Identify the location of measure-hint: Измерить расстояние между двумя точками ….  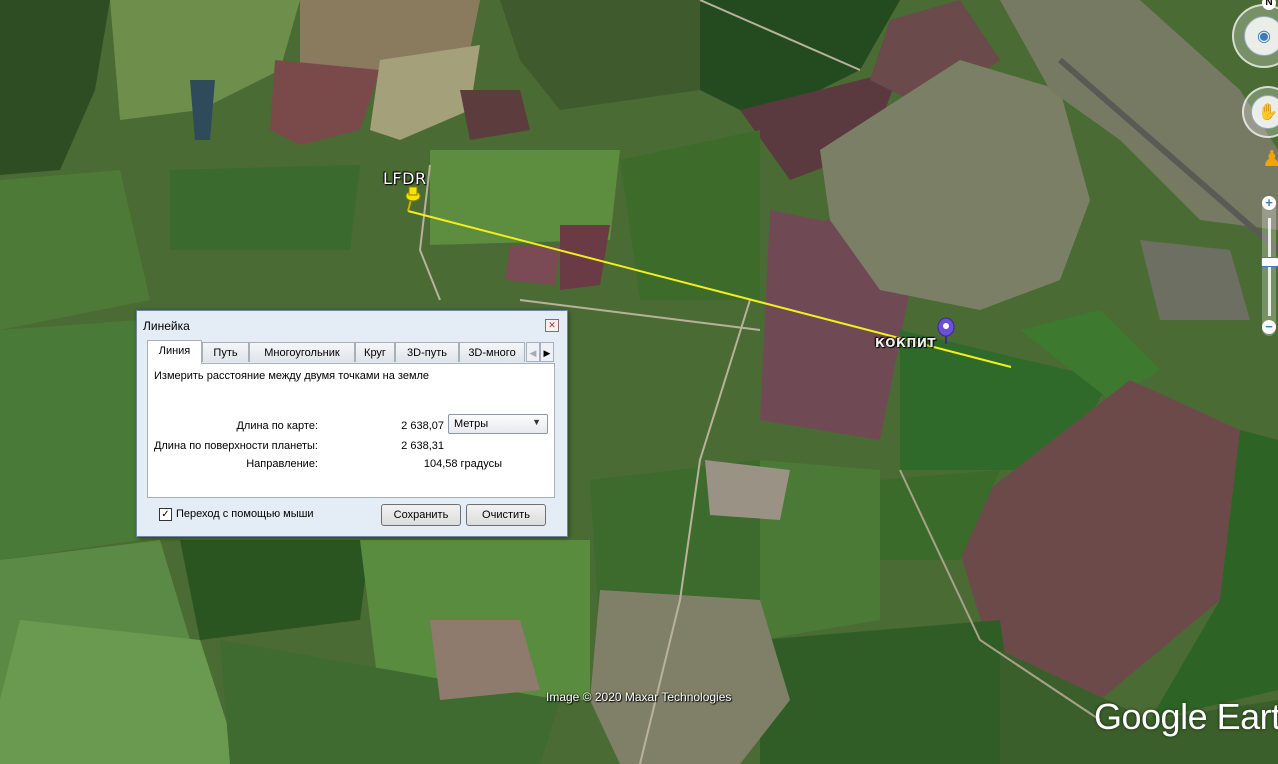
(292, 376).